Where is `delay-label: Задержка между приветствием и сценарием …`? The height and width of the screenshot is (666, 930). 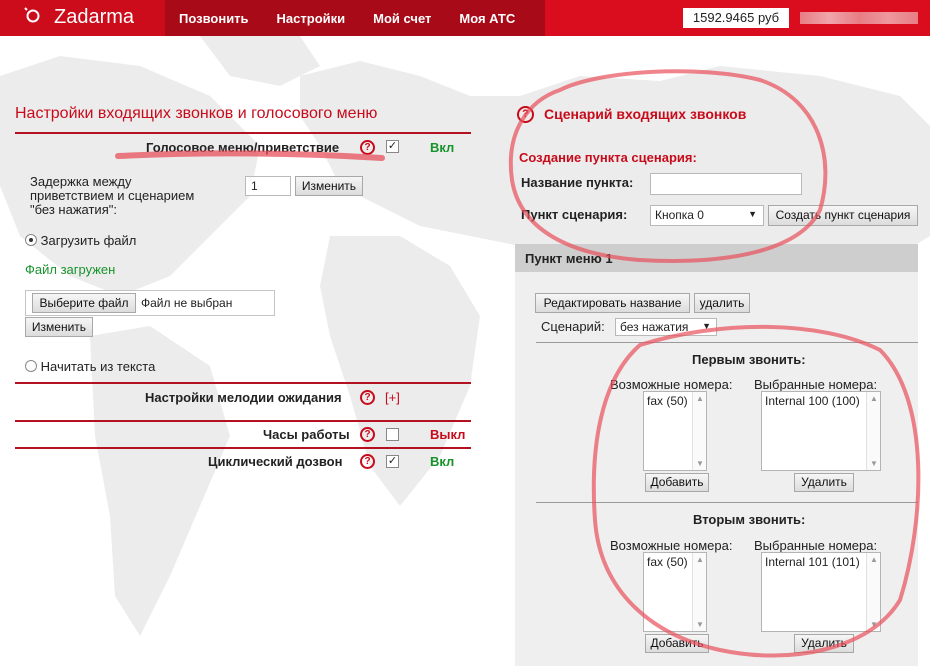
delay-label: Задержка между приветствием и сценарием … is located at coordinates (112, 196).